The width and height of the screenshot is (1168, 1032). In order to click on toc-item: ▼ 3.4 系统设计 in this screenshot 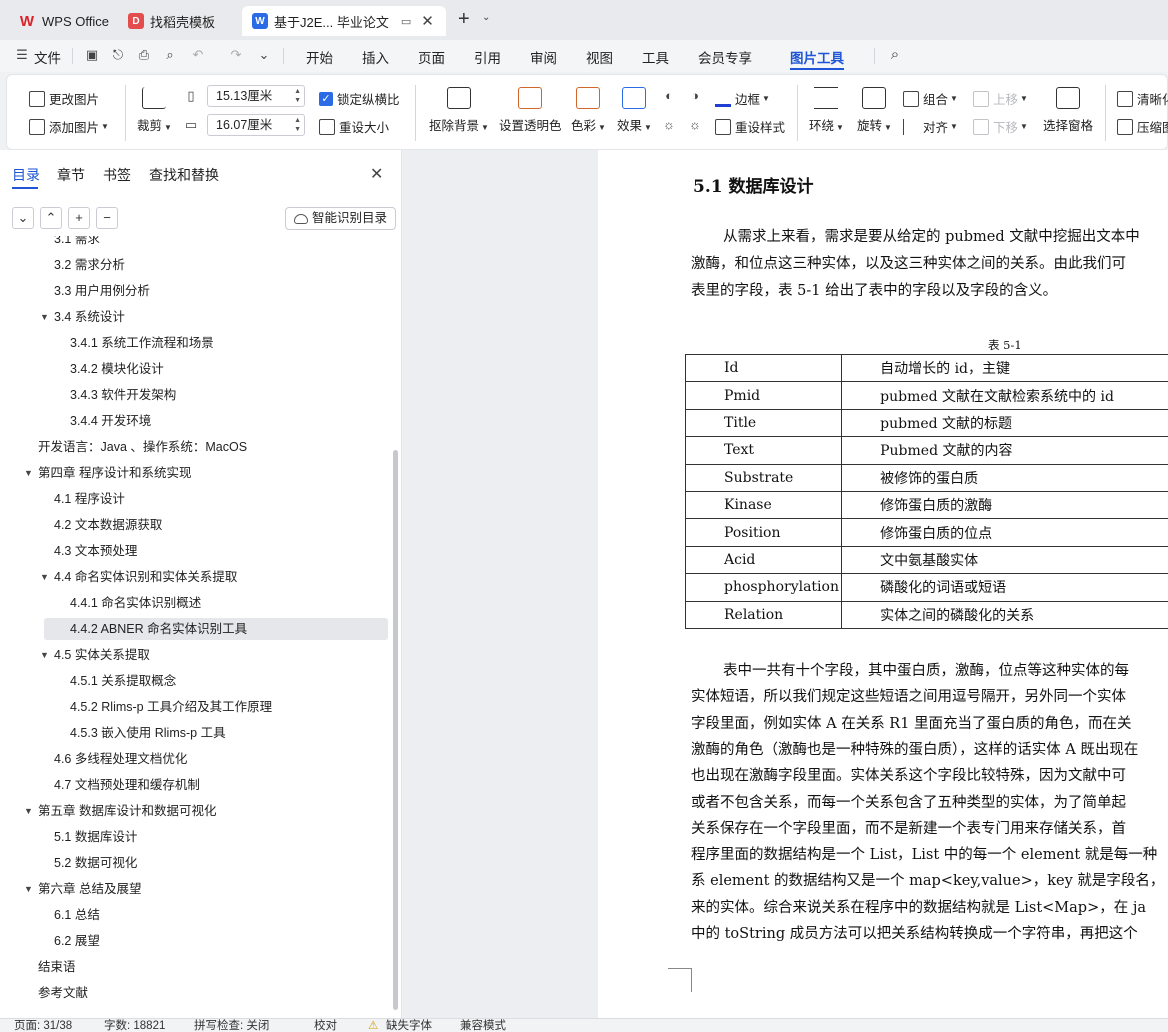, I will do `click(82, 317)`.